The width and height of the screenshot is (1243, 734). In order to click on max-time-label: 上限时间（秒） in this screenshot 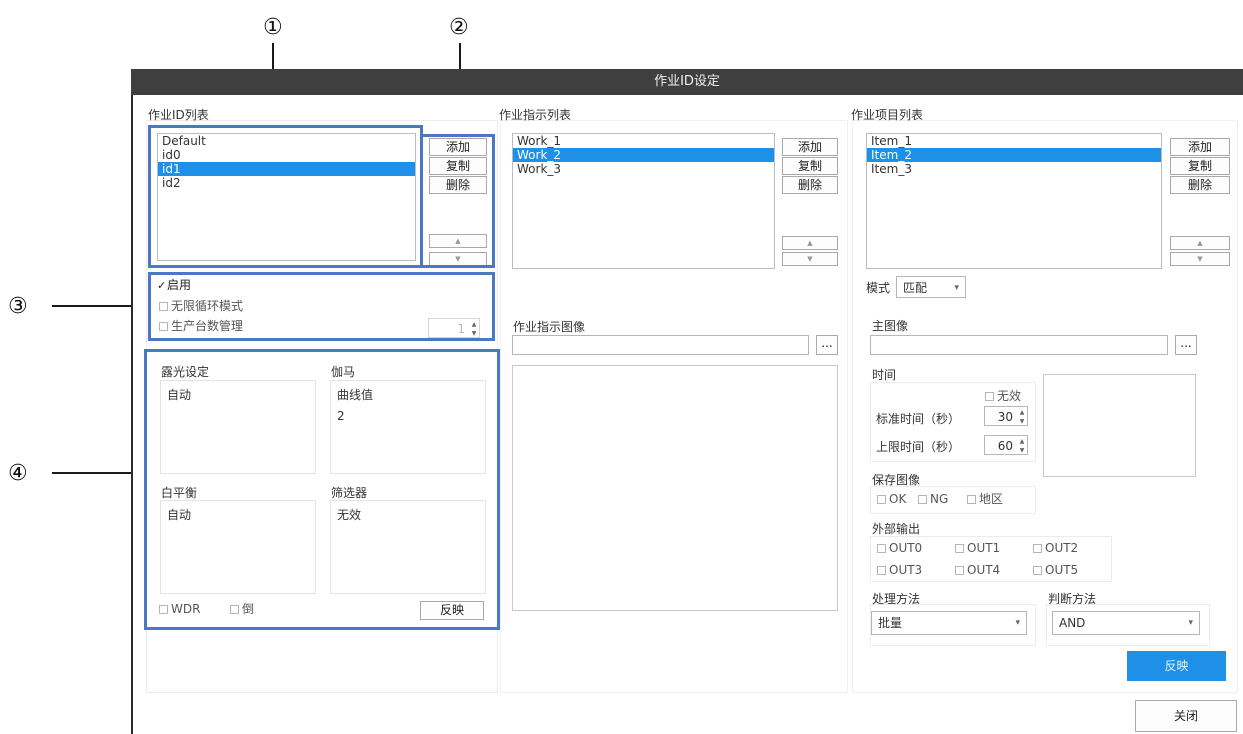, I will do `click(918, 447)`.